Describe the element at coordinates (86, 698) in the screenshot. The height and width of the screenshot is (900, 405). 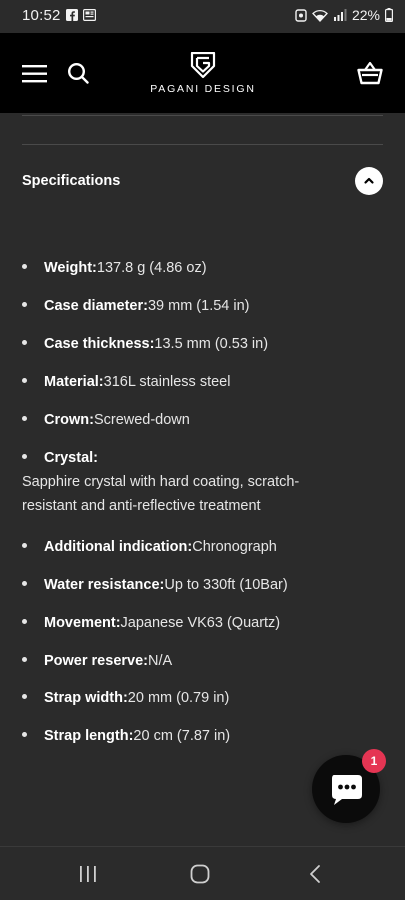
I see `spec-label: Strap width:` at that location.